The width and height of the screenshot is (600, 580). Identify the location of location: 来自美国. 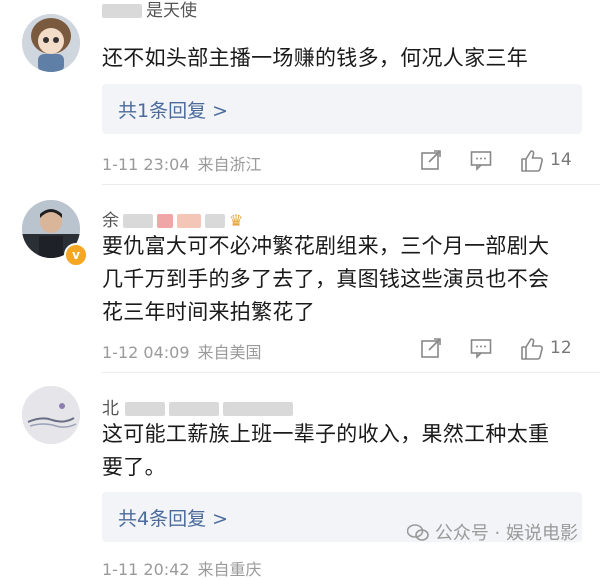
(229, 352).